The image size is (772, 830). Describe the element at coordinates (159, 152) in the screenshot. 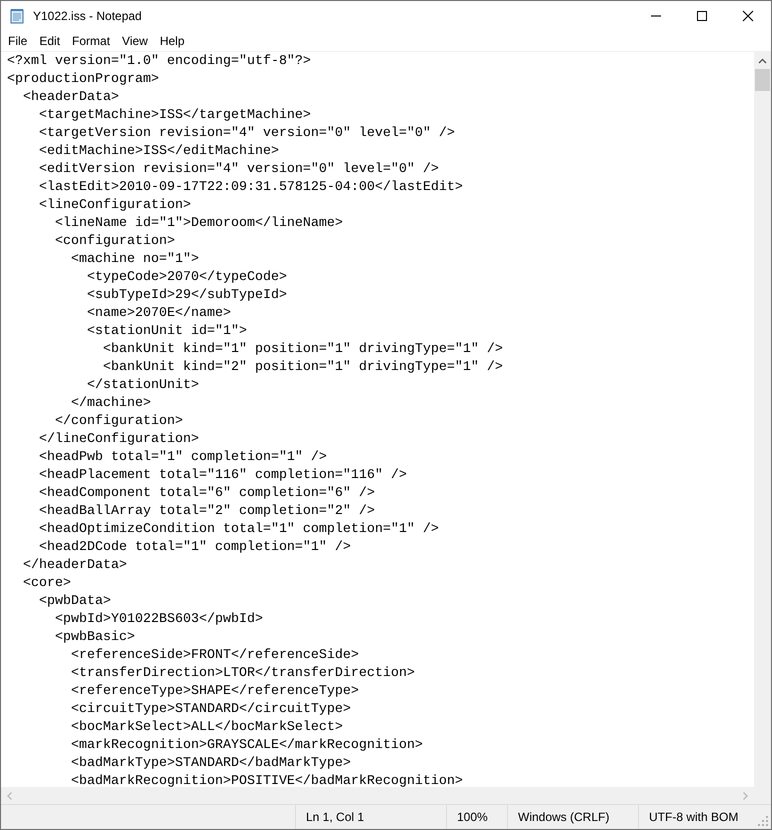

I see `text-line: <editMachine>ISS</editMachine>` at that location.